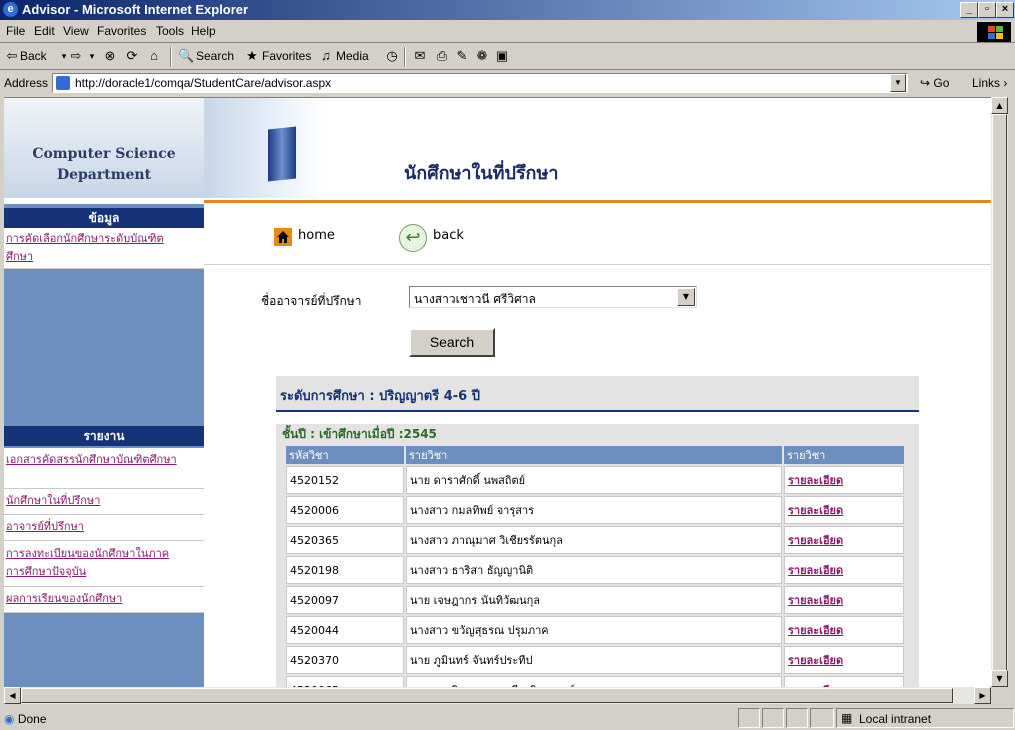  What do you see at coordinates (283, 237) in the screenshot?
I see `home-icon` at bounding box center [283, 237].